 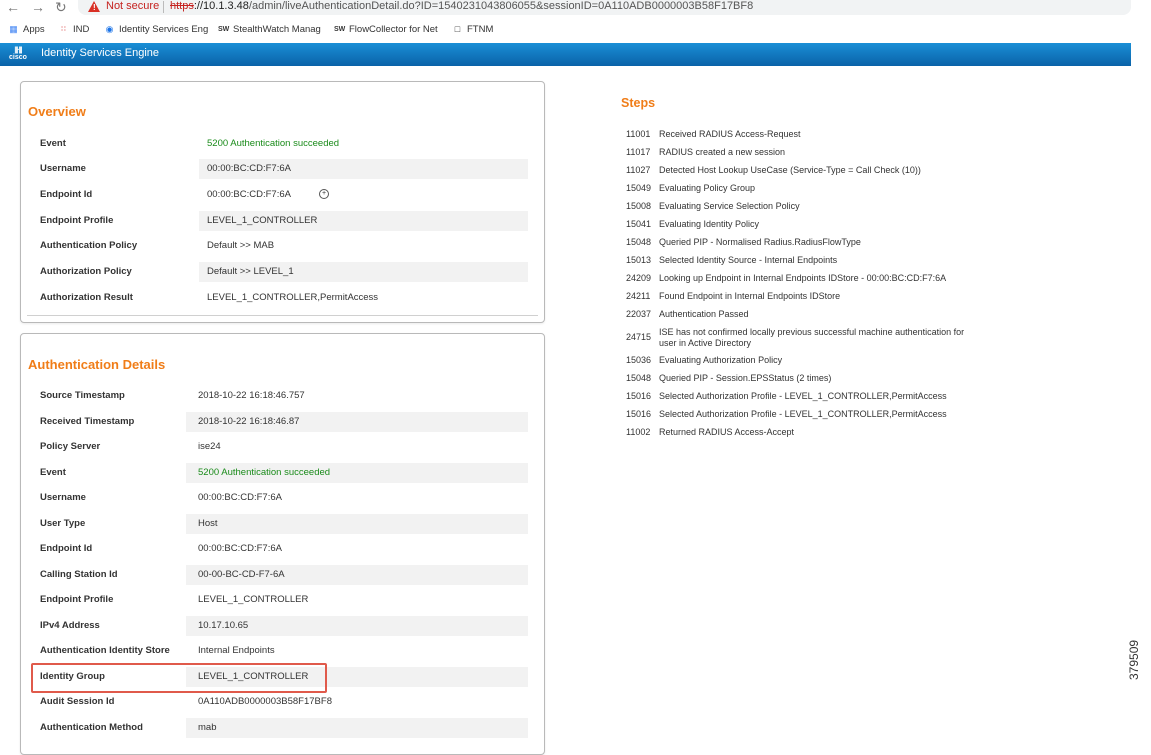 What do you see at coordinates (729, 206) in the screenshot?
I see `step-description: Evaluating Service Selection Policy` at bounding box center [729, 206].